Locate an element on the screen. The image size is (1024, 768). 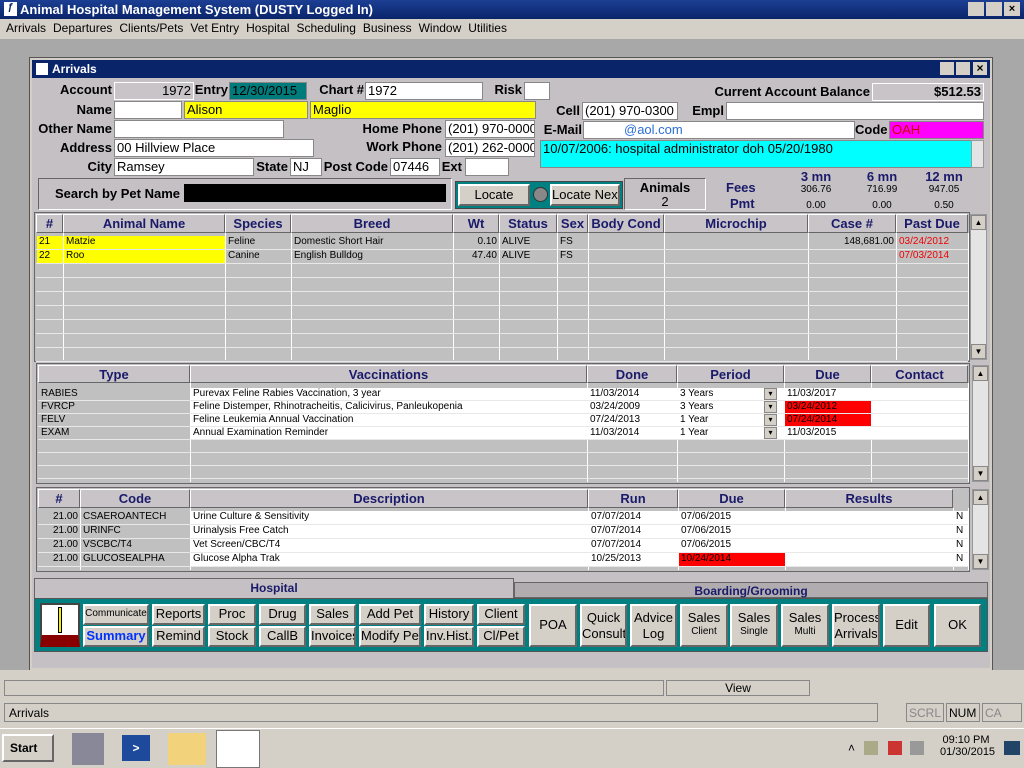
minimize-button is located at coordinates (976, 9).